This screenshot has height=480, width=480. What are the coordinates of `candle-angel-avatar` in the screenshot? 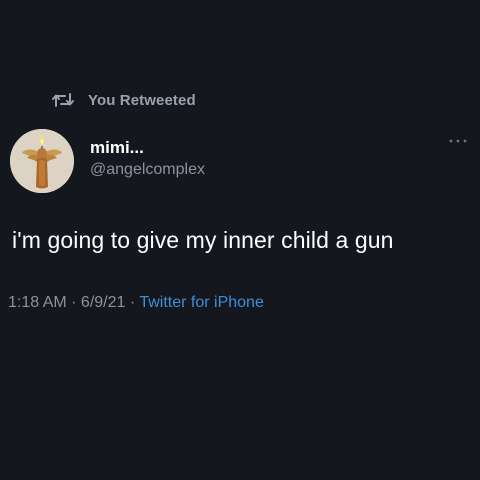 It's located at (42, 161).